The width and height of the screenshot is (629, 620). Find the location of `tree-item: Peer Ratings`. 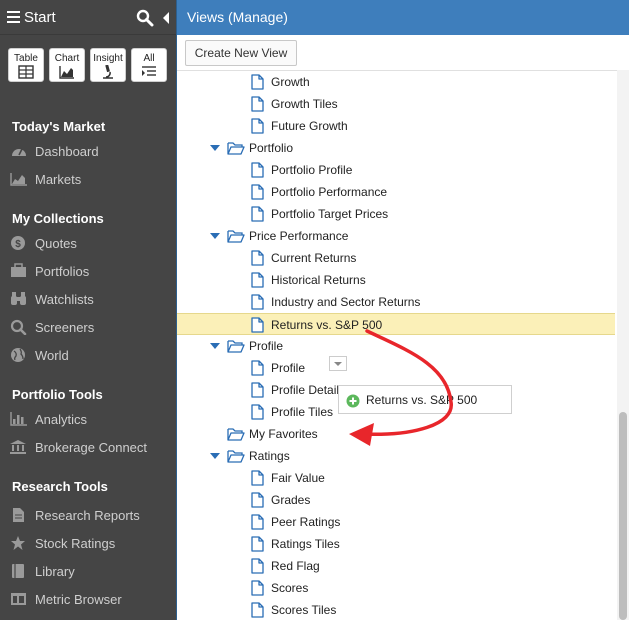

tree-item: Peer Ratings is located at coordinates (396, 522).